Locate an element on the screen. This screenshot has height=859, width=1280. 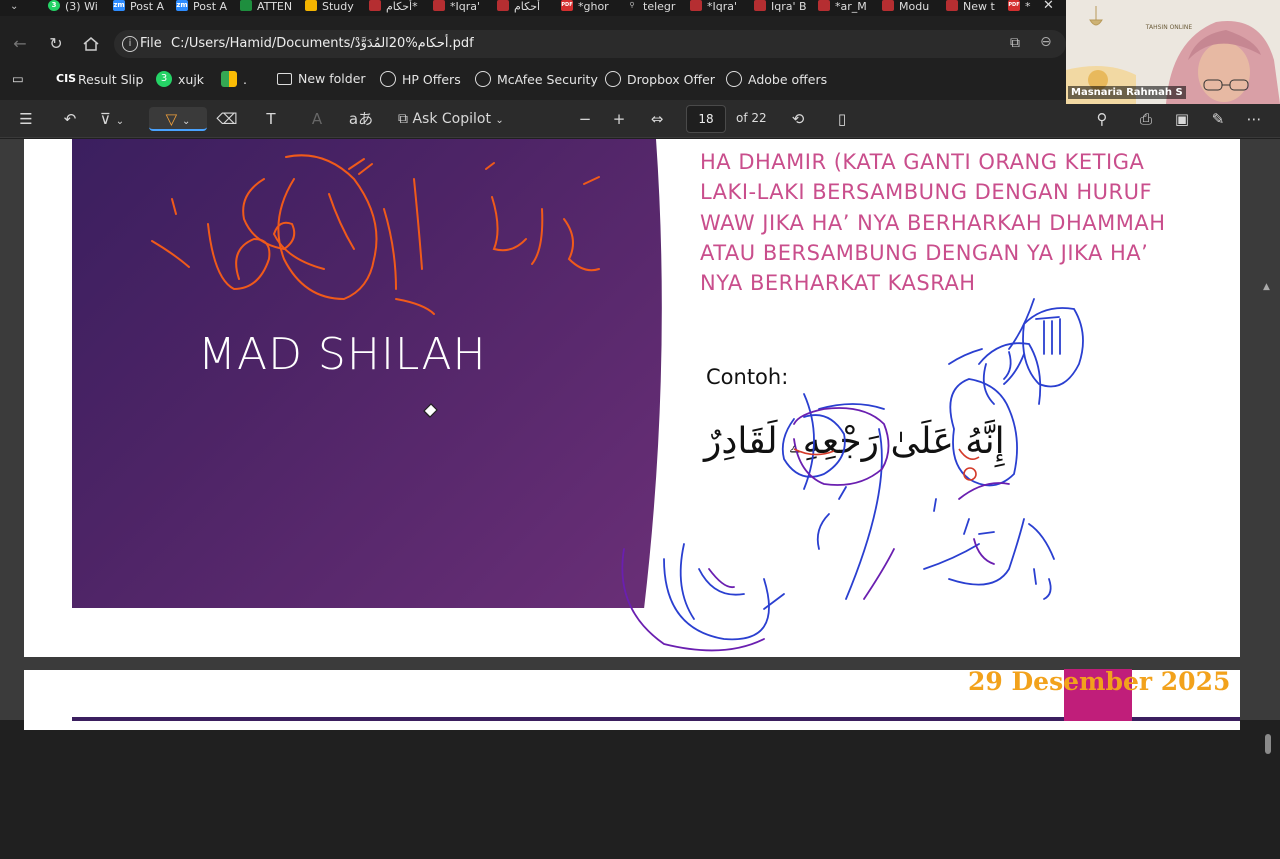
save-as-icon: ✎ is located at coordinates (1218, 119).